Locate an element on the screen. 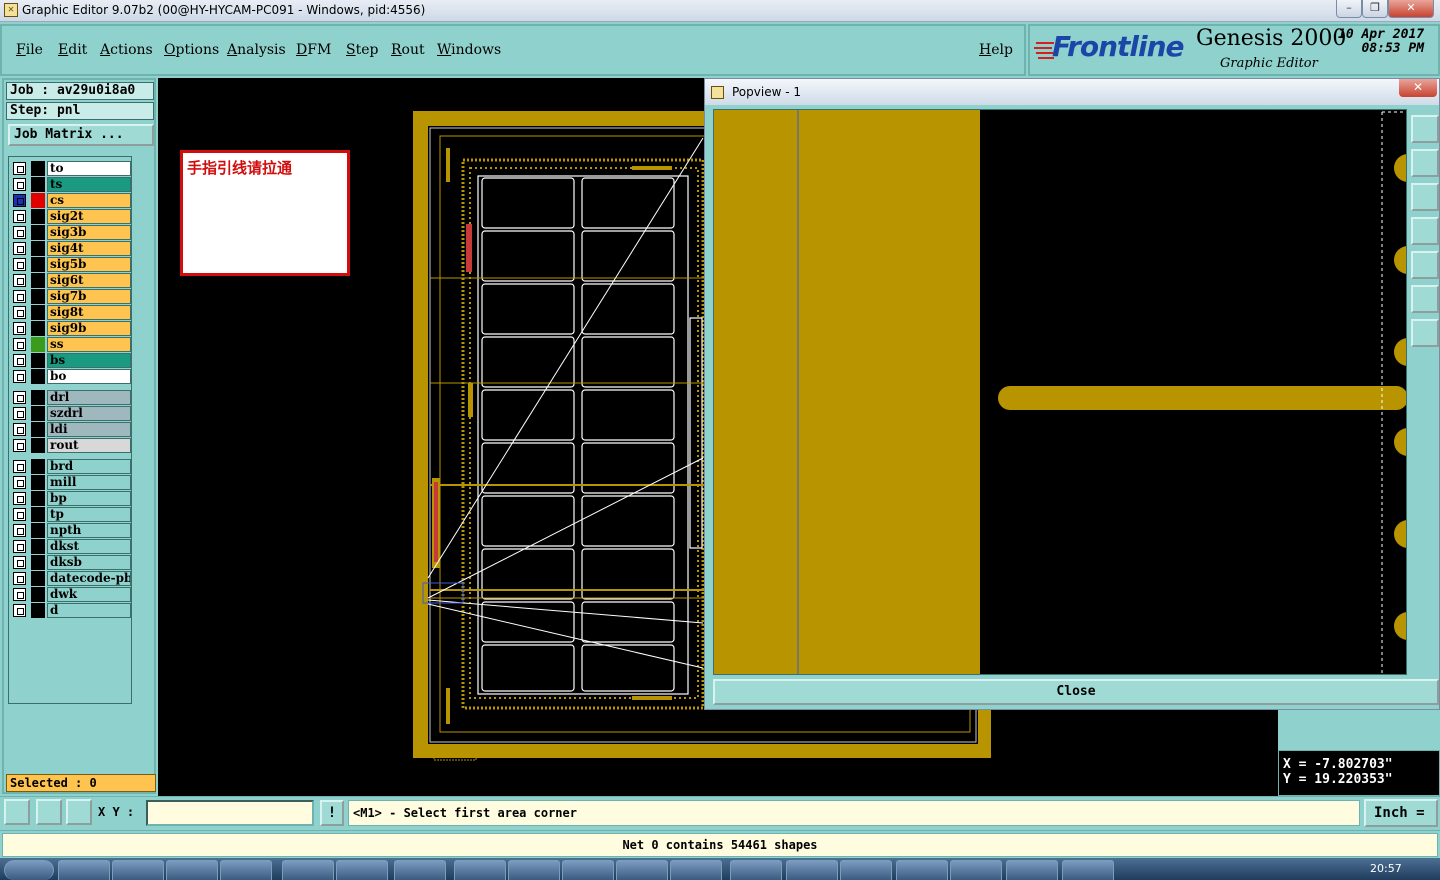  layer-row: rout is located at coordinates (72, 445).